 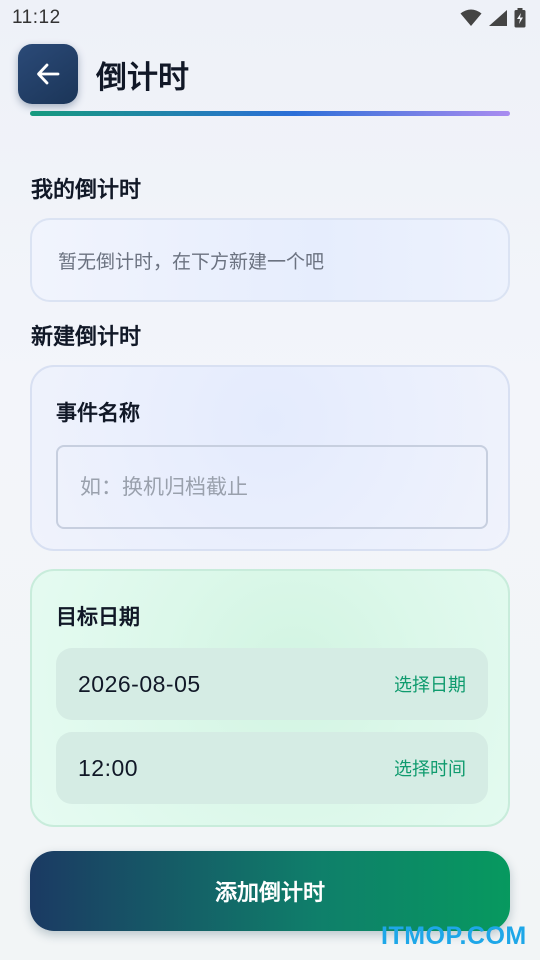 What do you see at coordinates (454, 936) in the screenshot?
I see `watermark: ITMOP.COM` at bounding box center [454, 936].